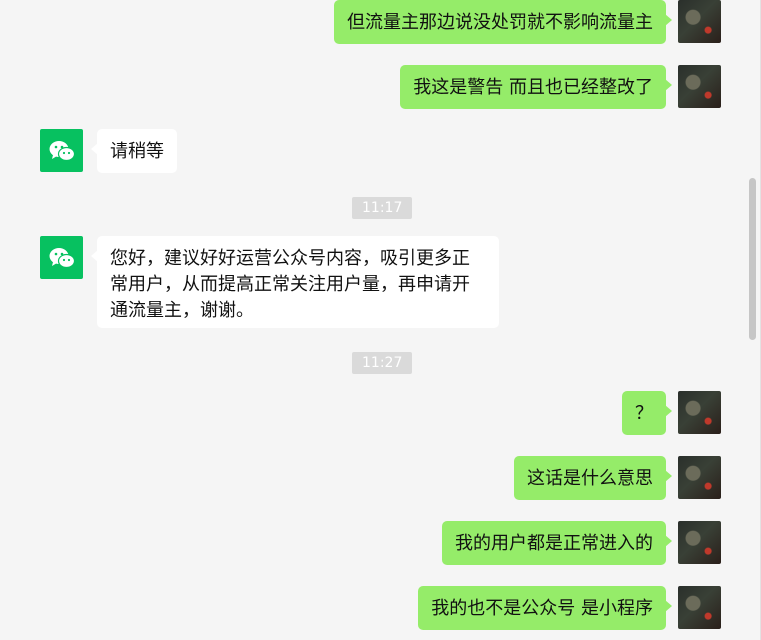 The image size is (761, 640). I want to click on message-text: 但流量主那边说没处罚就不影响流量主, so click(500, 22).